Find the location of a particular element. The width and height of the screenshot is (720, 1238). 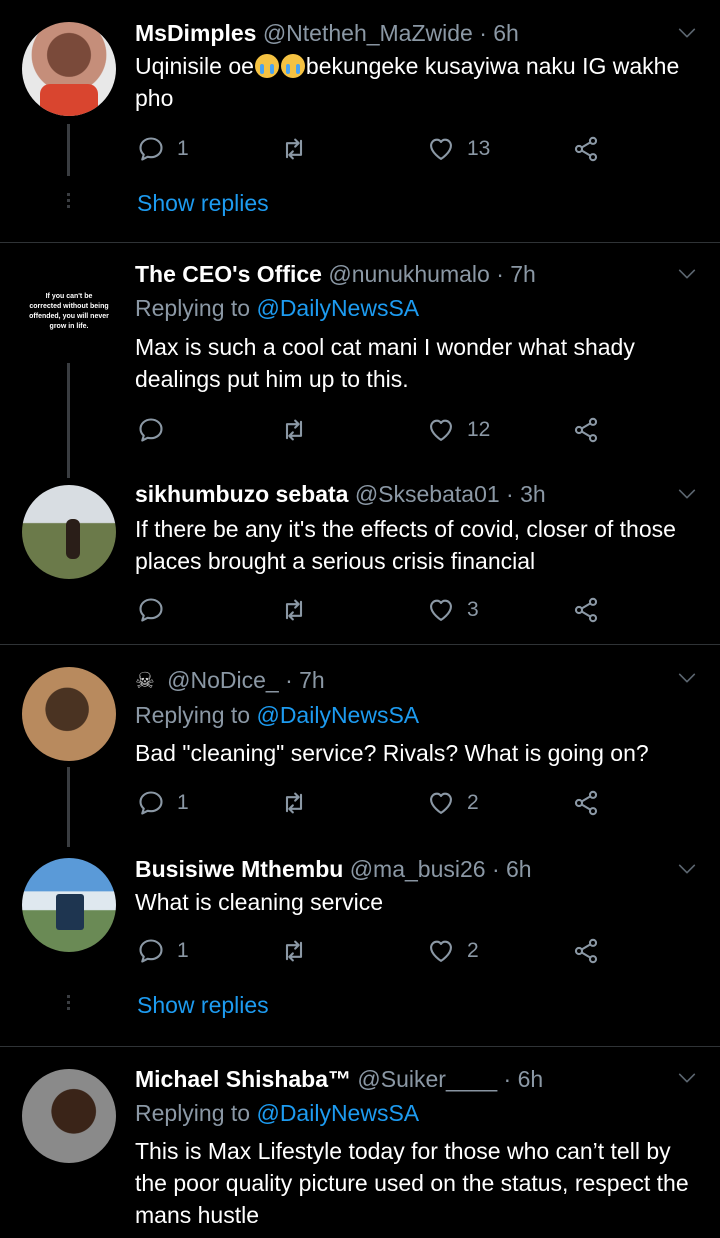

display-name: sikhumbuzo sebata is located at coordinates (241, 494).